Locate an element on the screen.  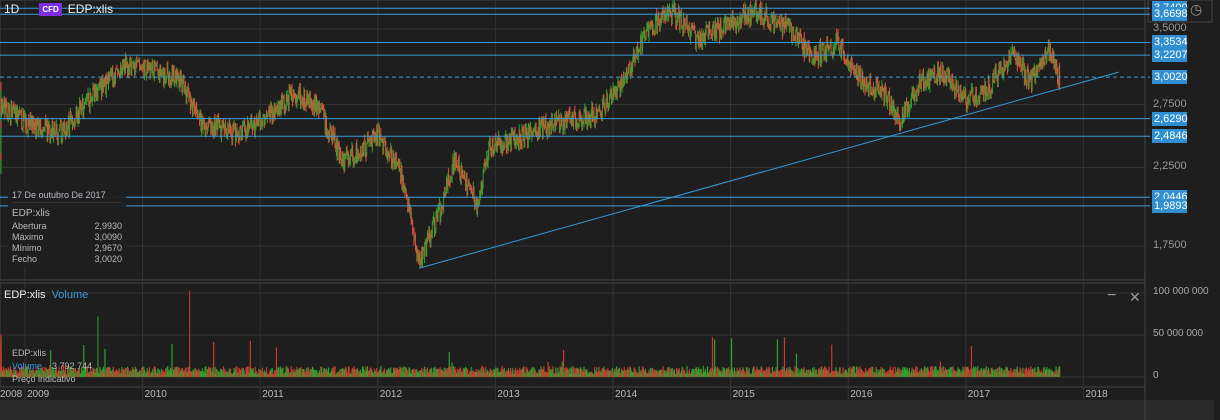
tooltip-row-value: 3,0090 is located at coordinates (108, 237).